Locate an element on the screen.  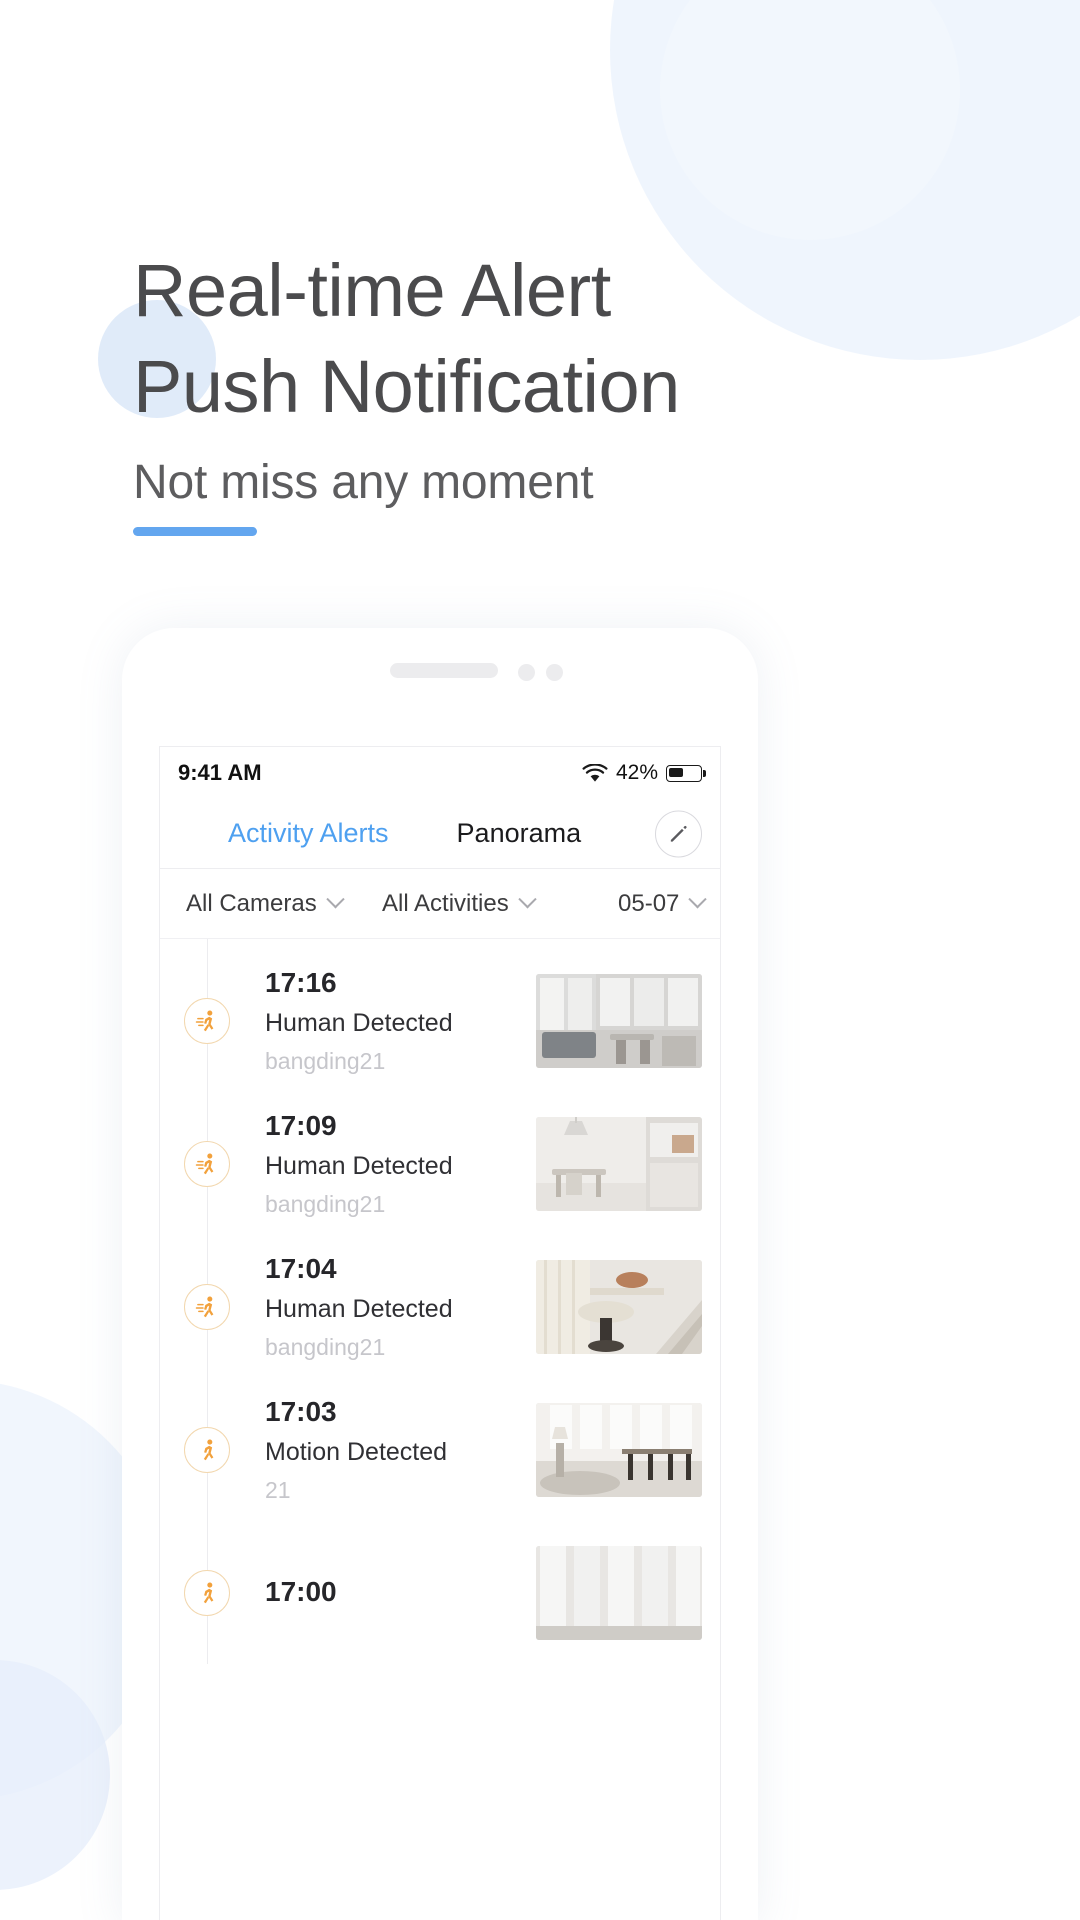
alert-details: 17:04 Human Detected bangding21 is located at coordinates (400, 1307).